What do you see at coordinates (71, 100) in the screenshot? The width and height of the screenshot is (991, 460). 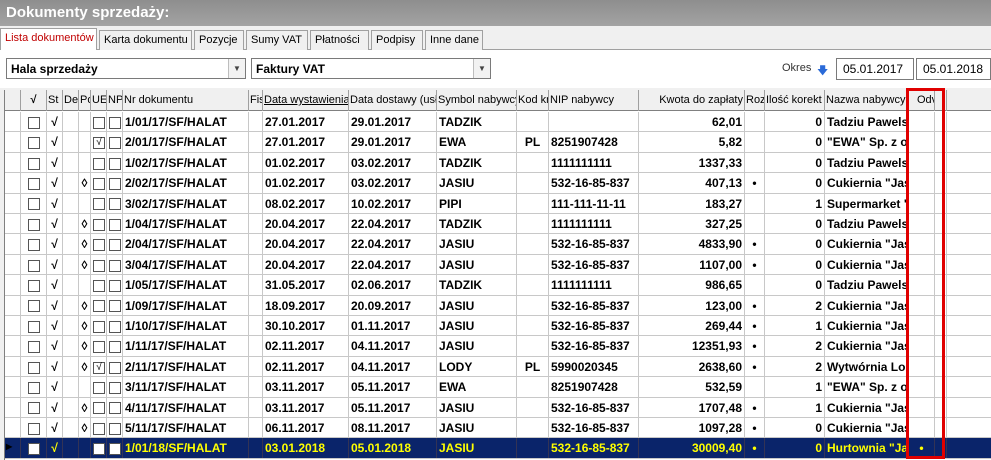 I see `header-de: De` at bounding box center [71, 100].